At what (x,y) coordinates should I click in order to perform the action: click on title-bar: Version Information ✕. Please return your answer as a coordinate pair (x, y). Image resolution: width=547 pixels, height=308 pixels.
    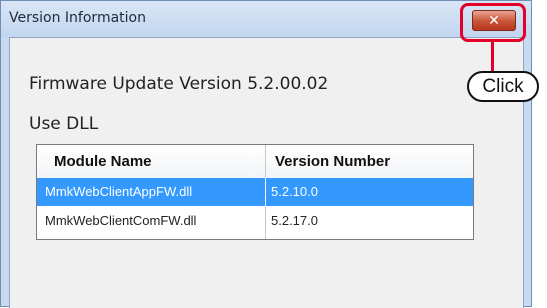
    Looking at the image, I should click on (266, 19).